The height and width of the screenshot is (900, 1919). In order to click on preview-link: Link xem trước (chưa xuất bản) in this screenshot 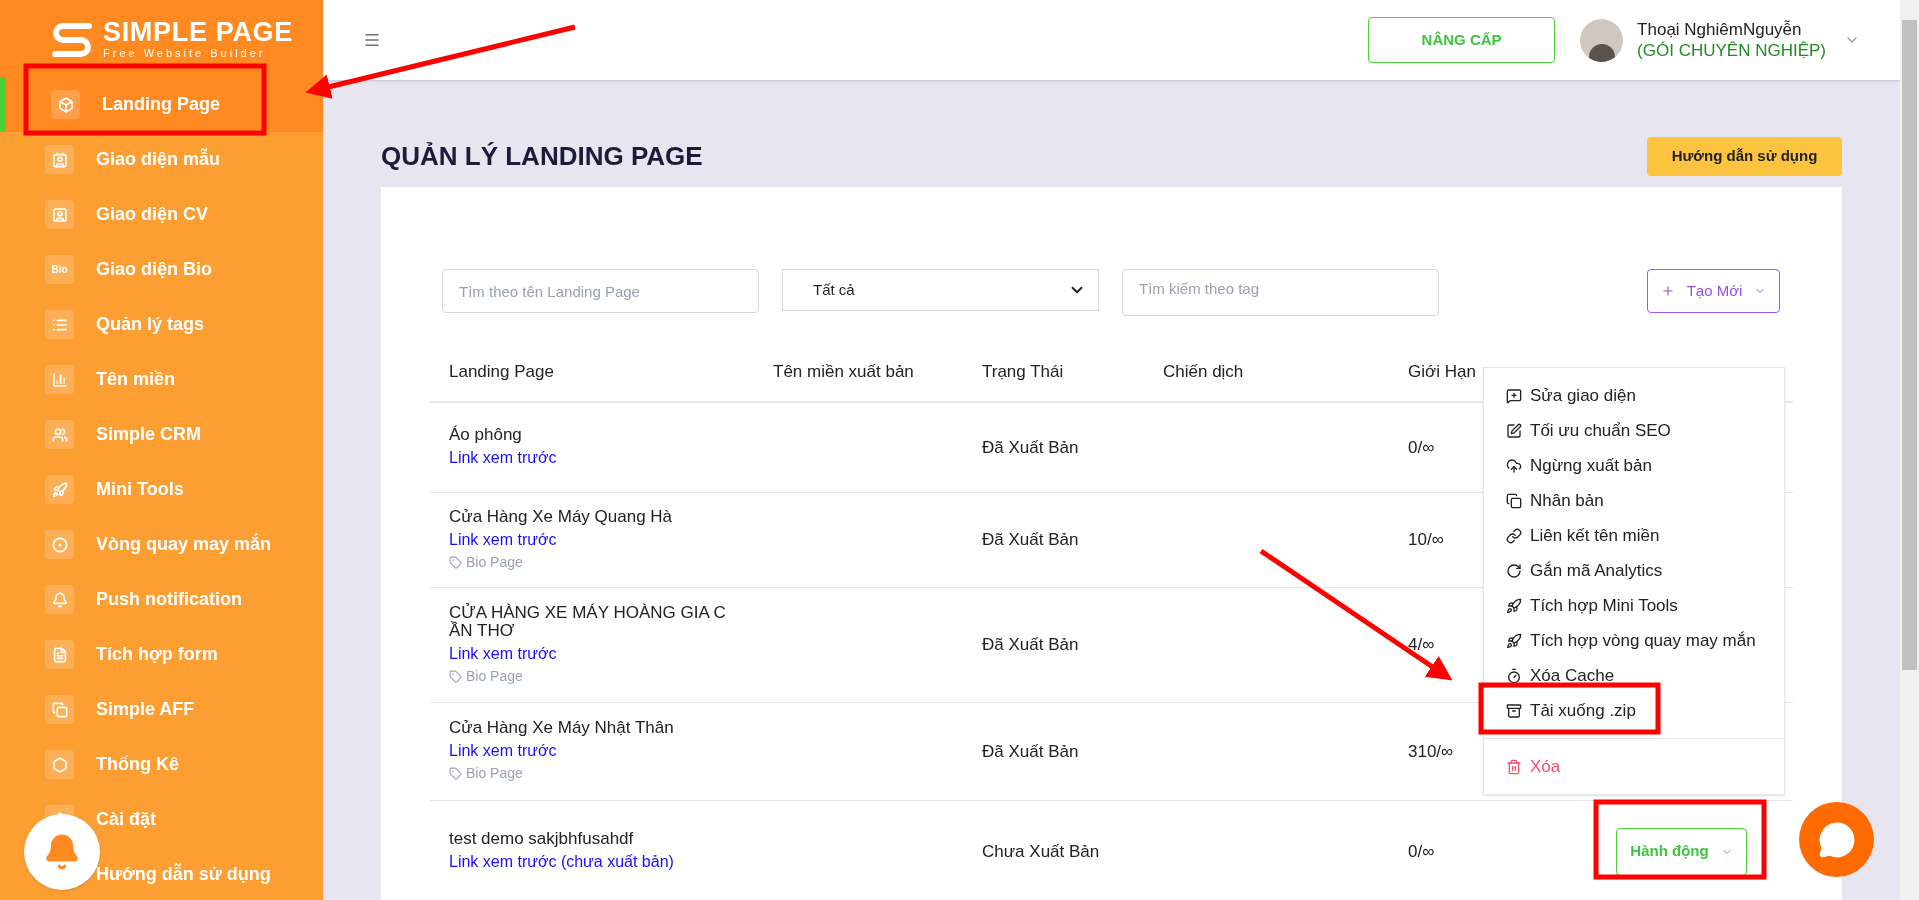, I will do `click(601, 861)`.